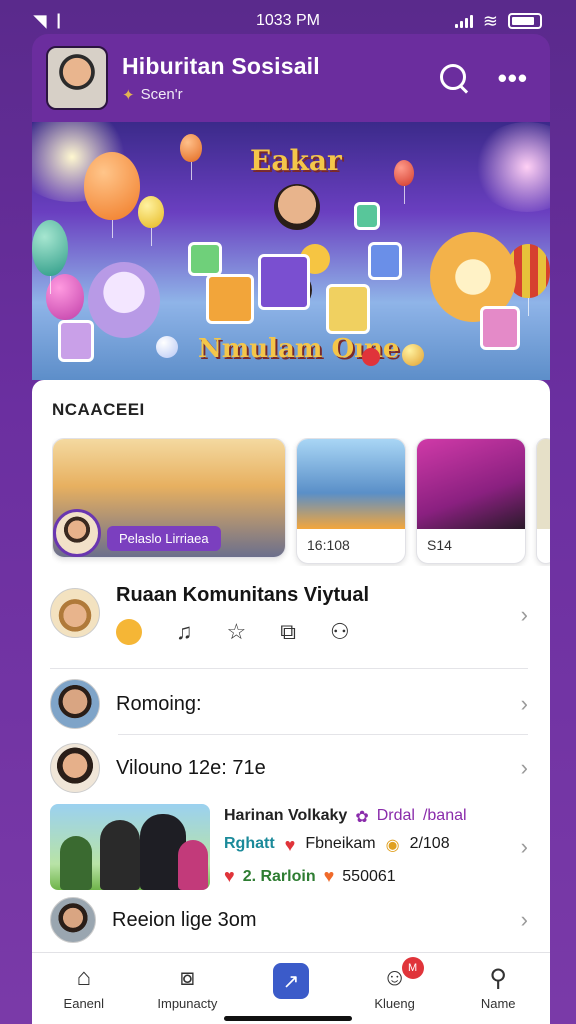 This screenshot has width=576, height=1024. What do you see at coordinates (291, 704) in the screenshot?
I see `list-row: Romoing: ›` at bounding box center [291, 704].